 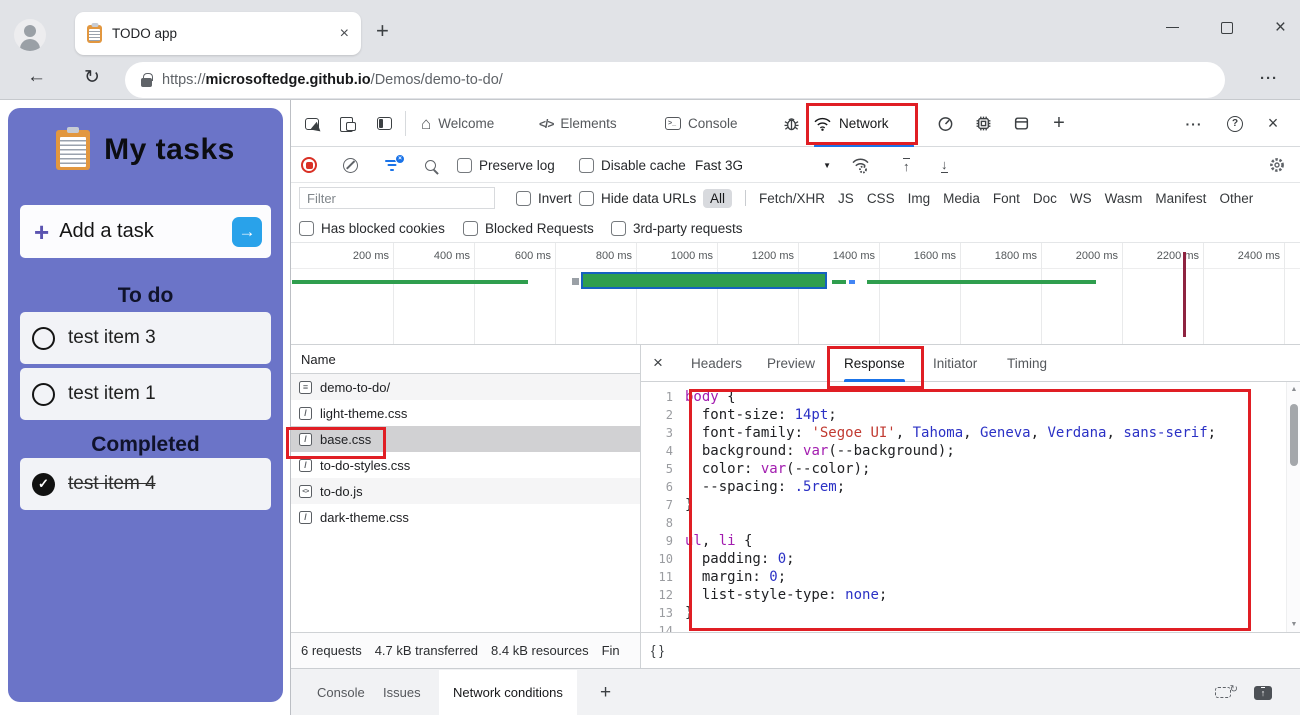 I want to click on devtools-close-icon: ×, so click(x=1273, y=123).